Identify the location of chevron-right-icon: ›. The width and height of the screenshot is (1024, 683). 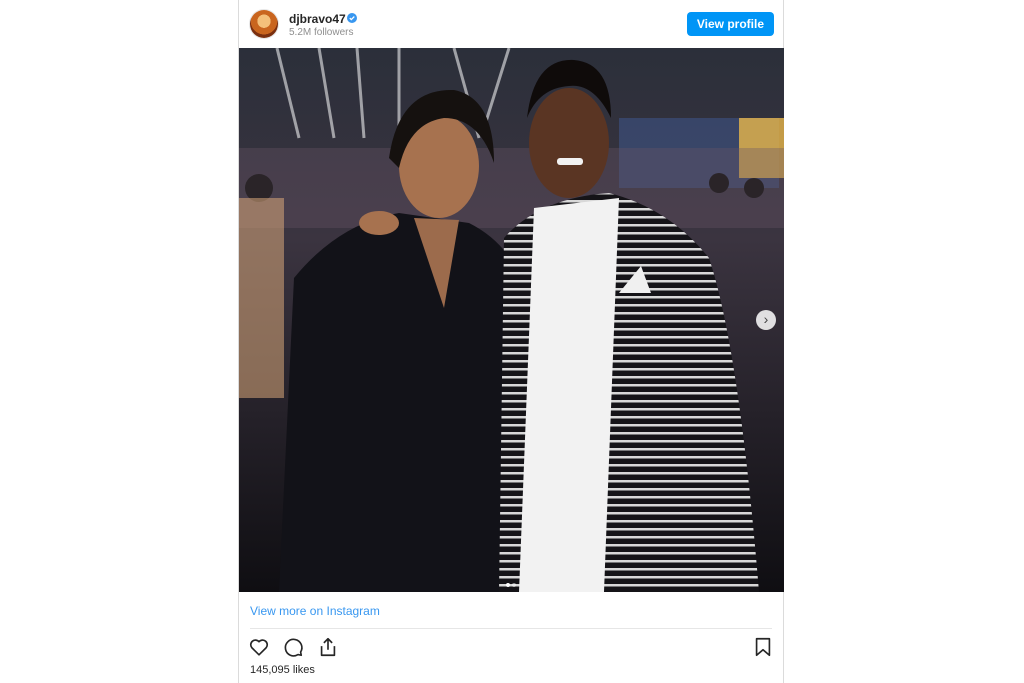
(766, 319).